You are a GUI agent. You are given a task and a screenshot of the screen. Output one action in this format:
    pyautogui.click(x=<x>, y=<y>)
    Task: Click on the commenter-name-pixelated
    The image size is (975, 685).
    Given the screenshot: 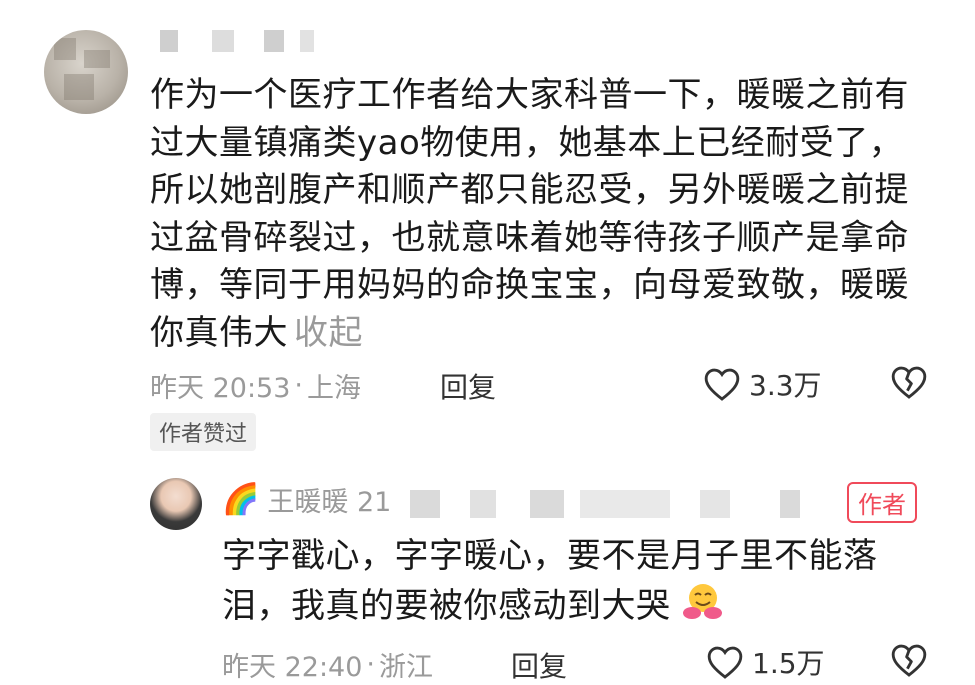 What is the action you would take?
    pyautogui.click(x=245, y=43)
    